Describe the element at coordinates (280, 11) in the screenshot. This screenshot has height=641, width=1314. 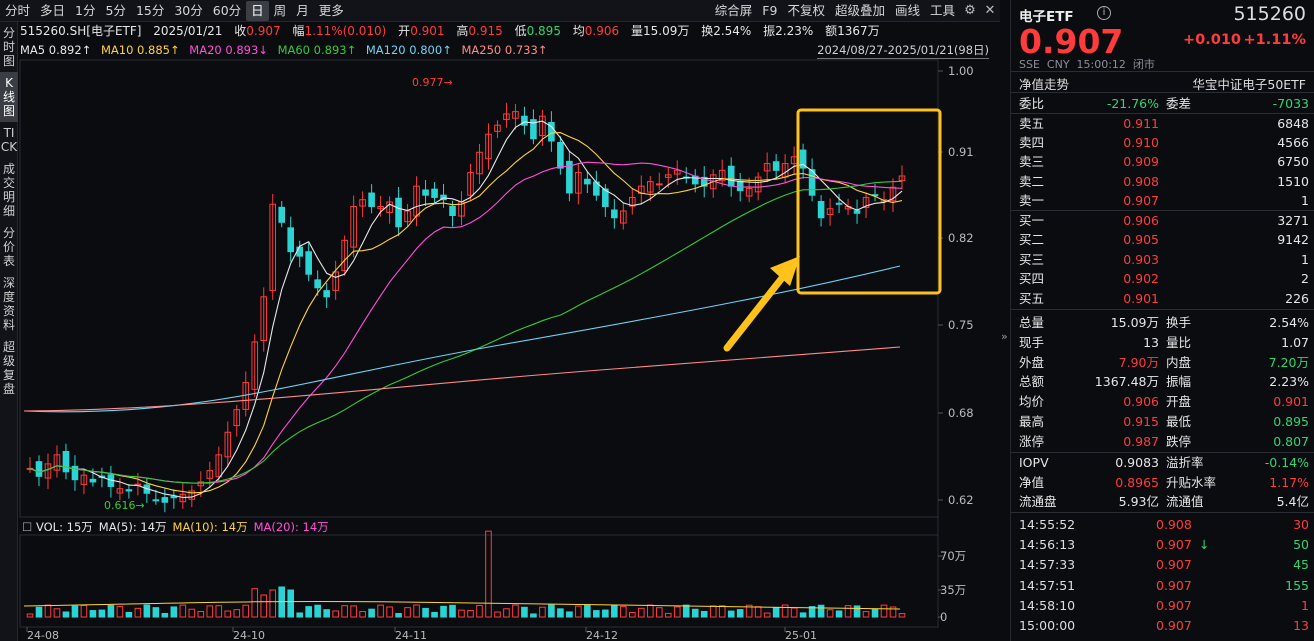
I see `period-tab: 周` at that location.